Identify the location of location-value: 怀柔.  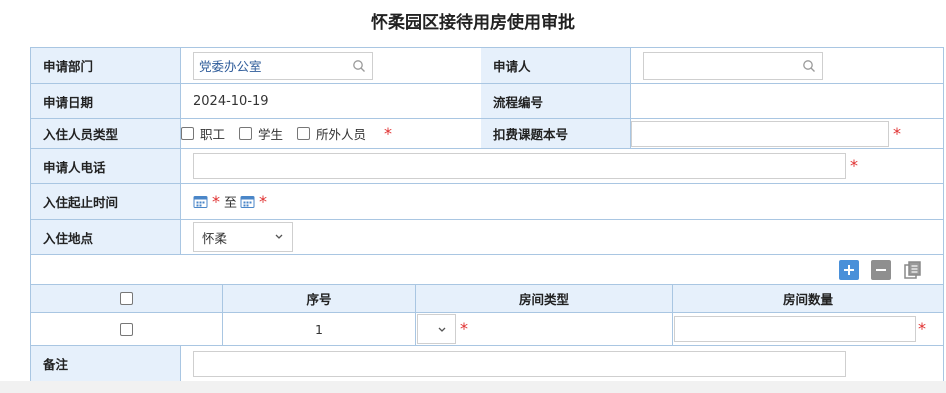
(215, 238).